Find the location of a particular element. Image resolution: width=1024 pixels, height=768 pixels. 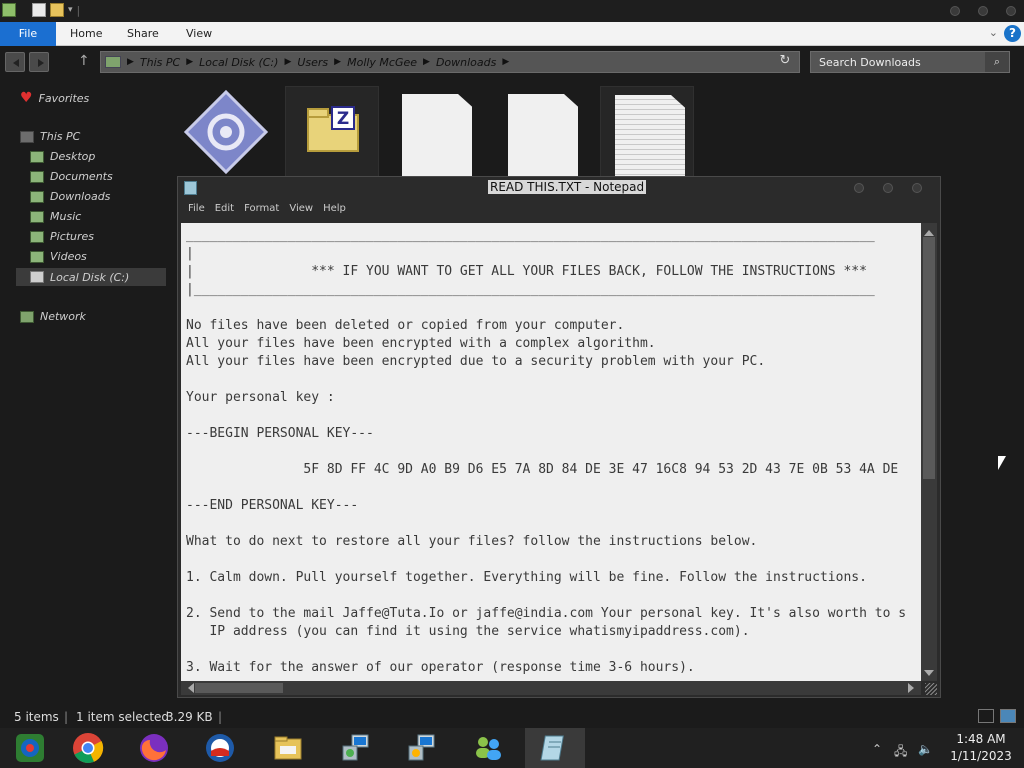

chevron-down-icon: ⌄ is located at coordinates (993, 32).